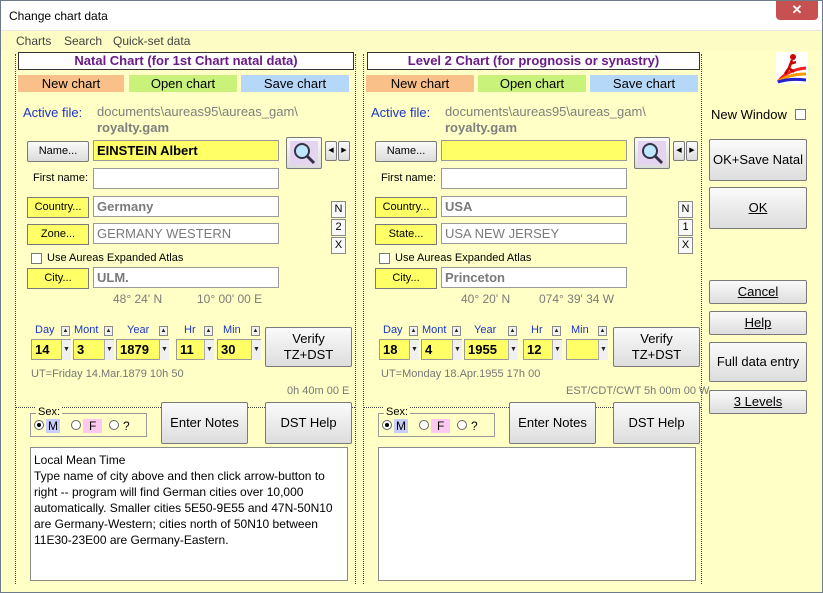  What do you see at coordinates (344, 151) in the screenshot?
I see `natal-next-arrow: ▶` at bounding box center [344, 151].